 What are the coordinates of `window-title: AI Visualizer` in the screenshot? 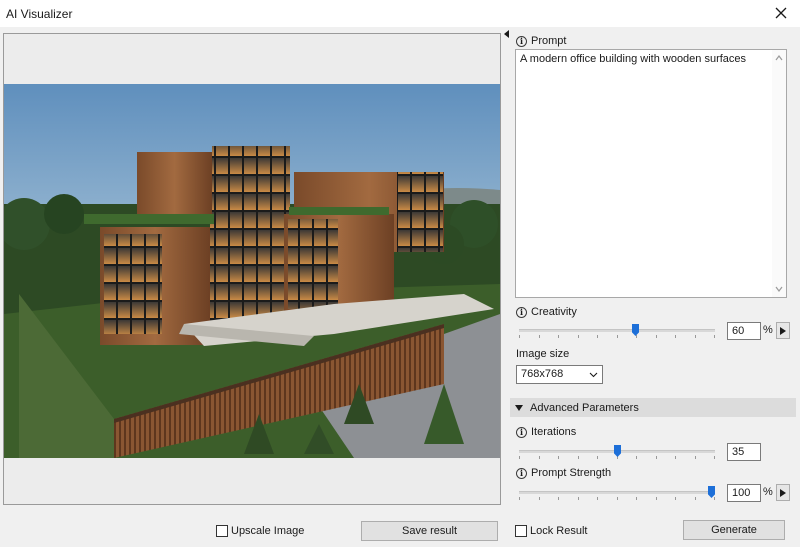 It's located at (39, 14).